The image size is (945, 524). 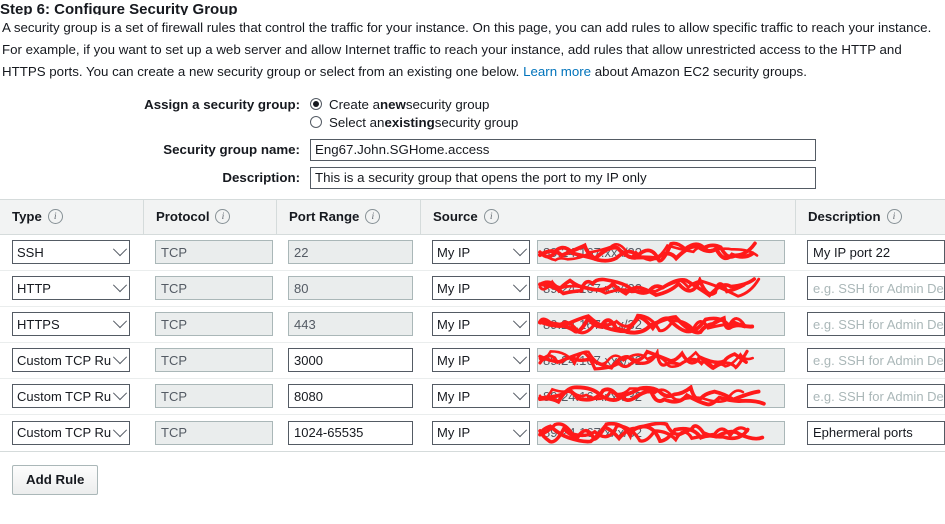 I want to click on source-select-5: My IP, so click(x=481, y=432).